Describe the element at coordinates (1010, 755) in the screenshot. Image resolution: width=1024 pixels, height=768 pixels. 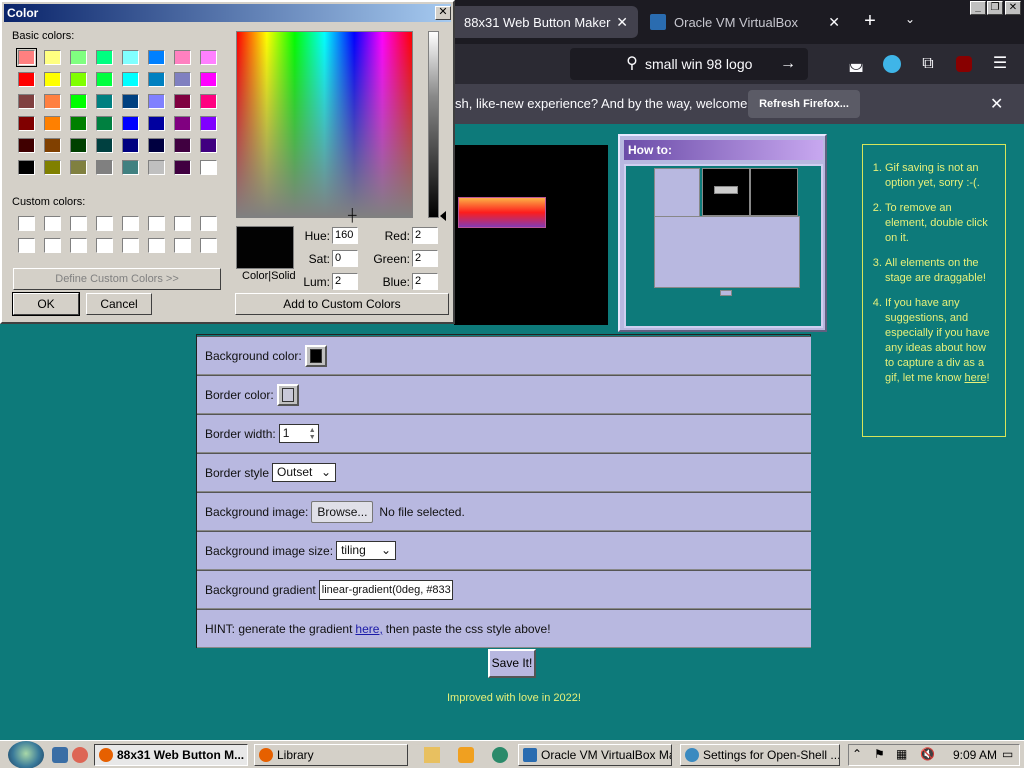
I see `notifications-icon: ▭` at that location.